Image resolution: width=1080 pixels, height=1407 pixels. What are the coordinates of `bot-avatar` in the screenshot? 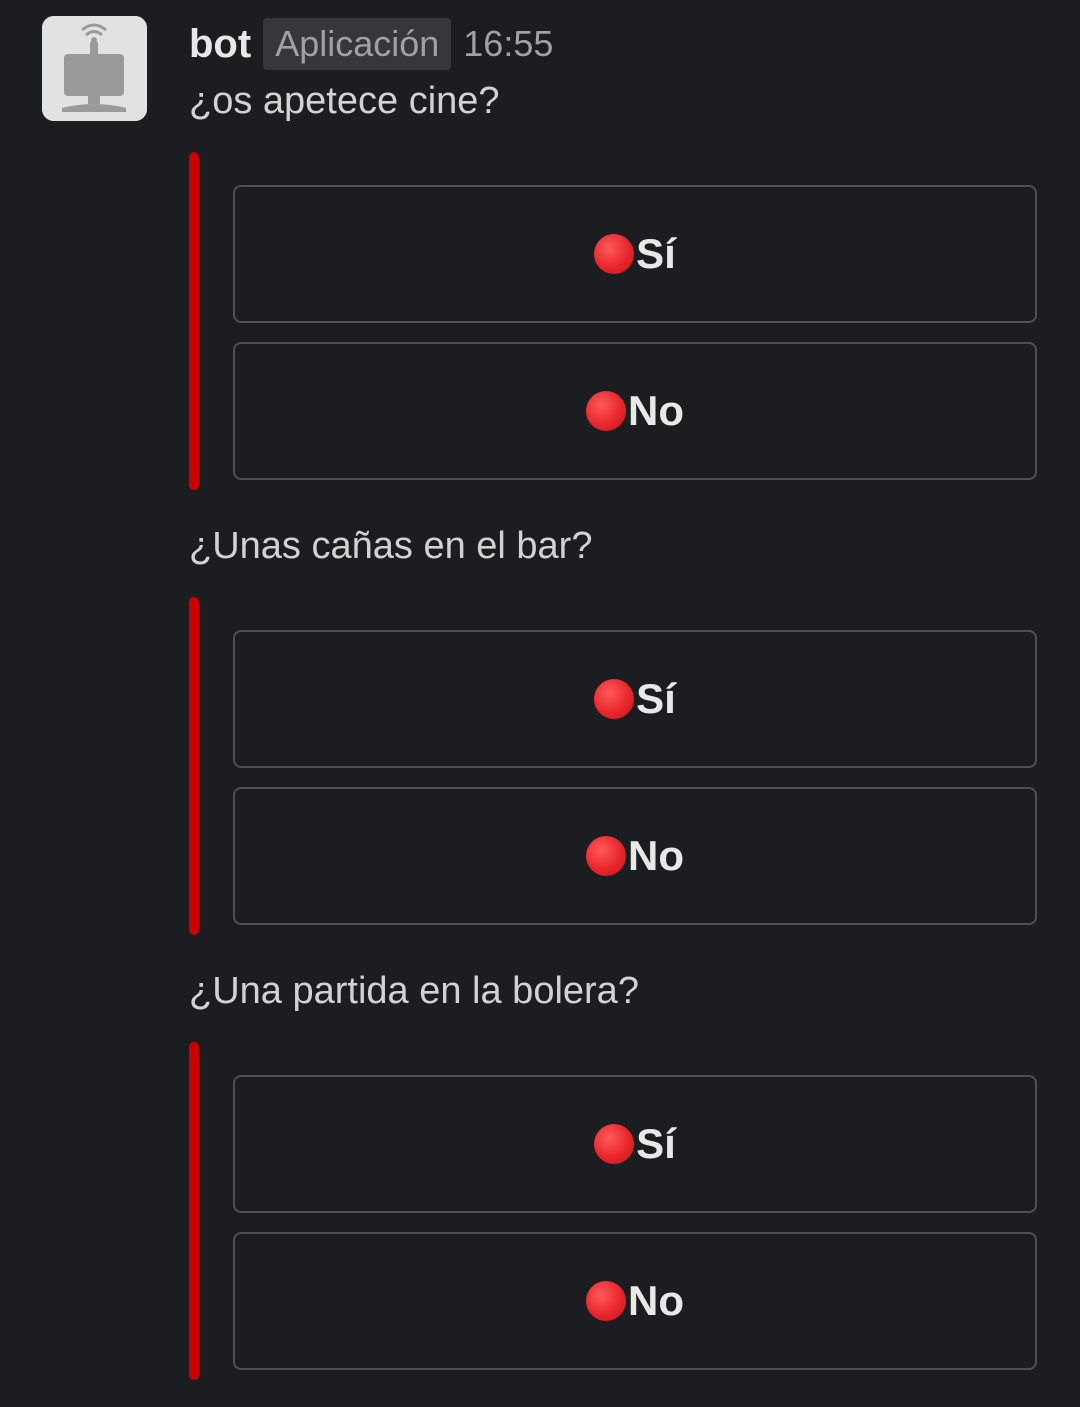 It's located at (94, 68).